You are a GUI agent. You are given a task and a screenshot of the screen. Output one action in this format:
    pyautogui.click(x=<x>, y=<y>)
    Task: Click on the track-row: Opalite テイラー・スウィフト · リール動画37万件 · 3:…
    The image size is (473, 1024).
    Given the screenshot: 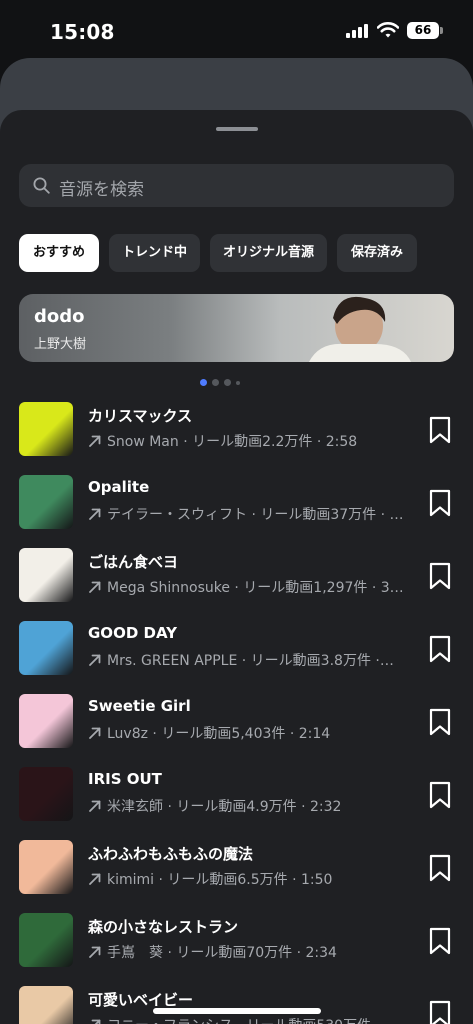 What is the action you would take?
    pyautogui.click(x=236, y=506)
    